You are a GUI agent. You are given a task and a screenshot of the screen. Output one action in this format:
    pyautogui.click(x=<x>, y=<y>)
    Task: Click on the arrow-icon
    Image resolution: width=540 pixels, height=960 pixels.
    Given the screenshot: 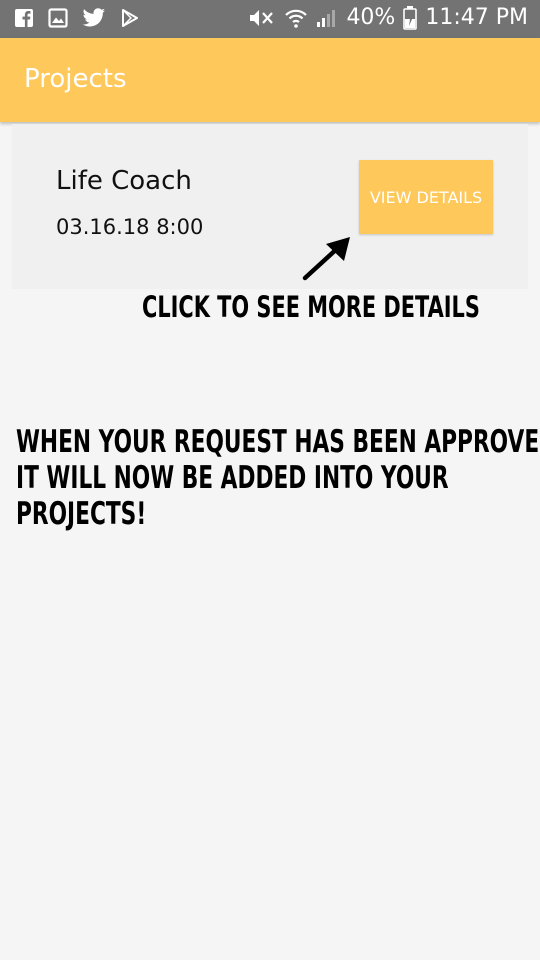 What is the action you would take?
    pyautogui.click(x=326, y=259)
    